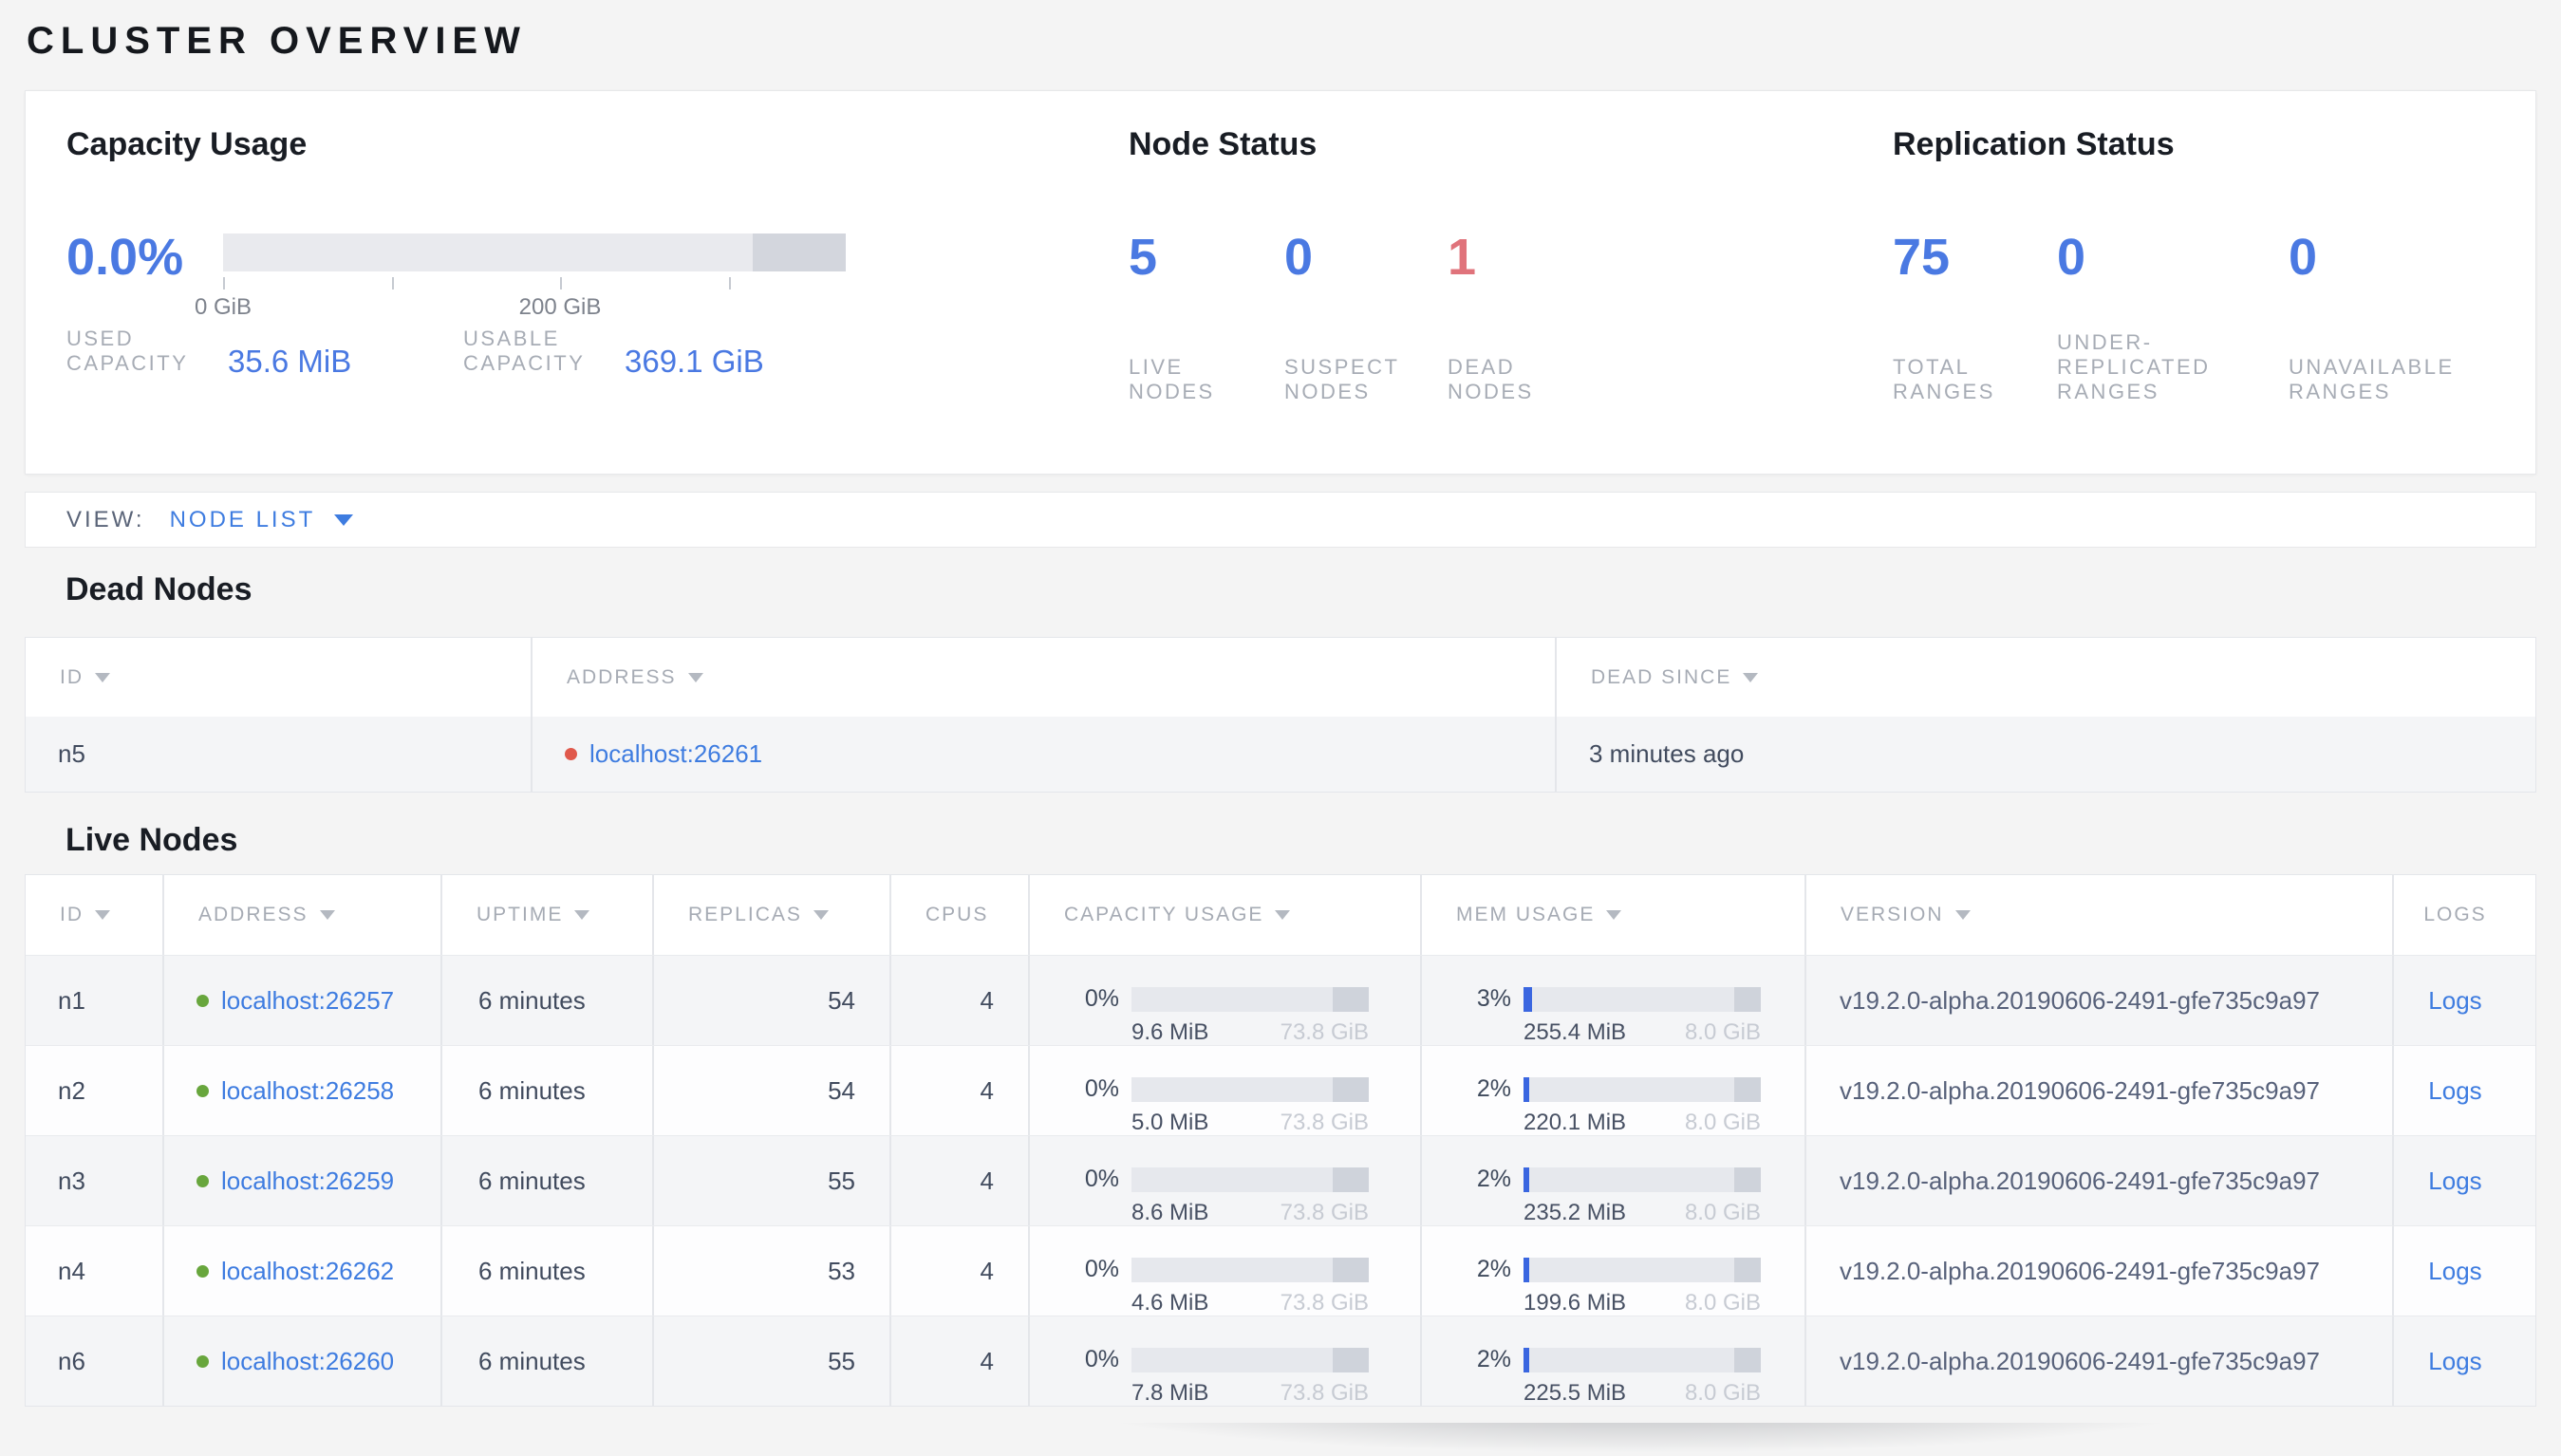  What do you see at coordinates (1552, 318) in the screenshot?
I see `dead-nodes-stat: 1 DEAD NODES` at bounding box center [1552, 318].